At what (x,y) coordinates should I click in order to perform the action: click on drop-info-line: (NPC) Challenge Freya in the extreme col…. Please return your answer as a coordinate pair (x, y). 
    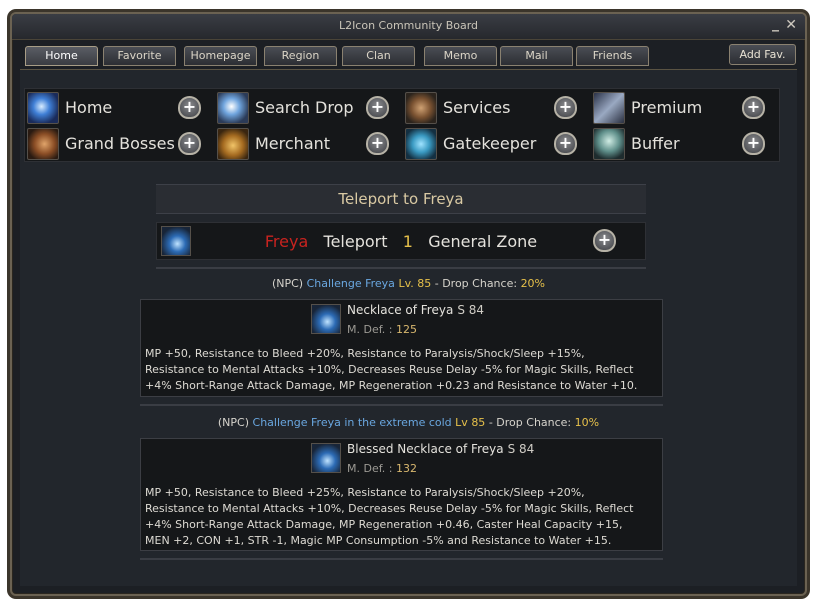
    Looking at the image, I should click on (408, 422).